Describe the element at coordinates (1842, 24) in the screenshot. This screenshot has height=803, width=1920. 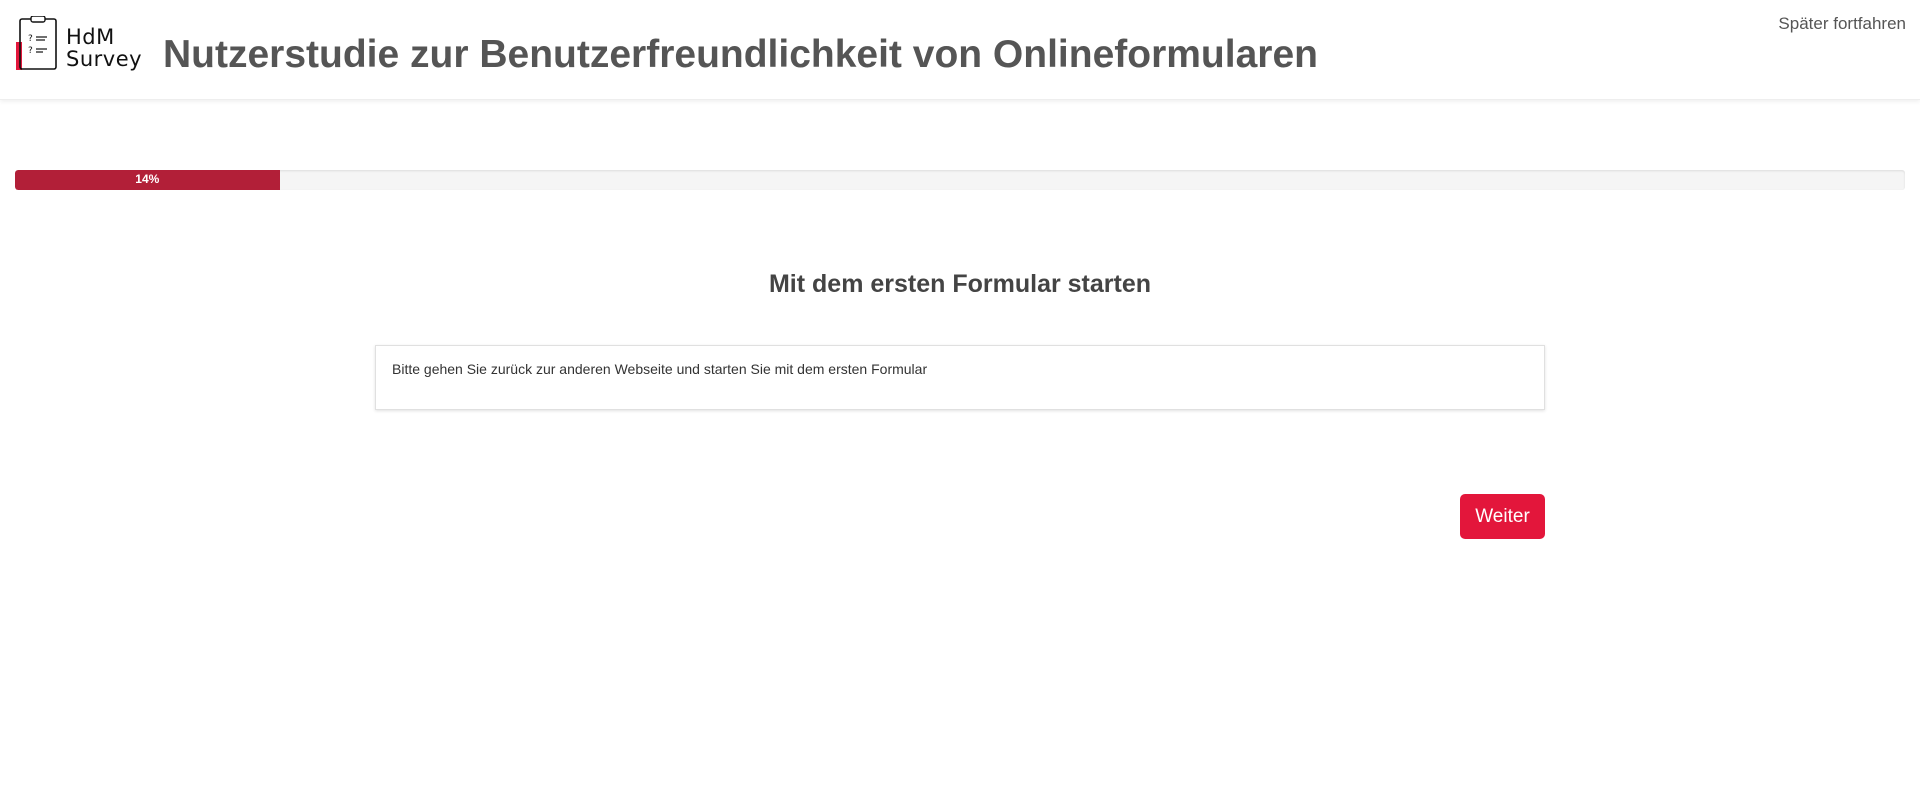
I see `continue-later-link: Später fortfahren` at that location.